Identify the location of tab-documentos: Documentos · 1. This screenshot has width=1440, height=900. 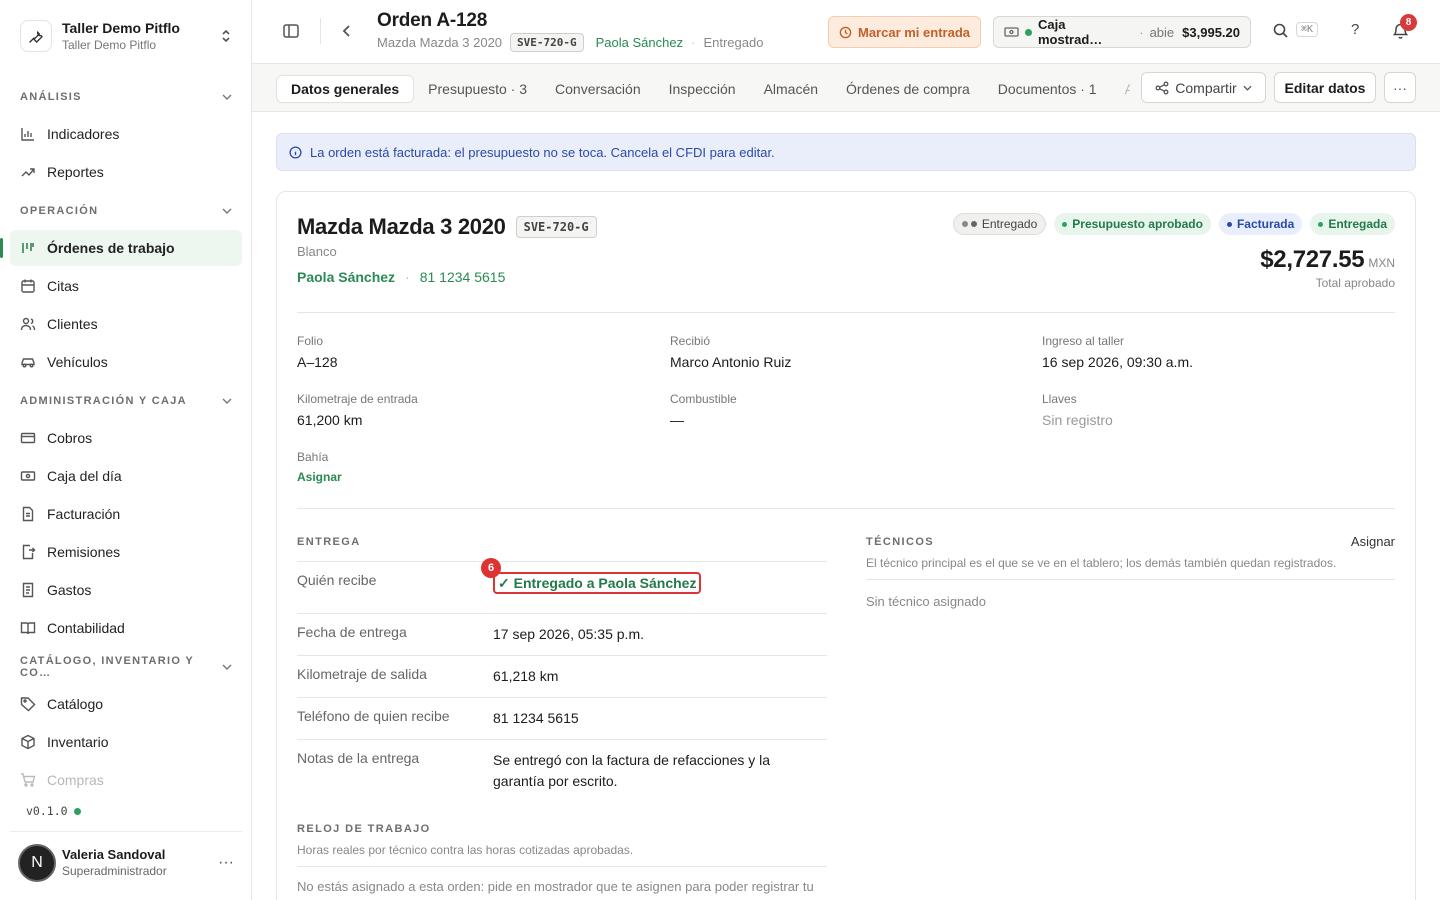
(1047, 89).